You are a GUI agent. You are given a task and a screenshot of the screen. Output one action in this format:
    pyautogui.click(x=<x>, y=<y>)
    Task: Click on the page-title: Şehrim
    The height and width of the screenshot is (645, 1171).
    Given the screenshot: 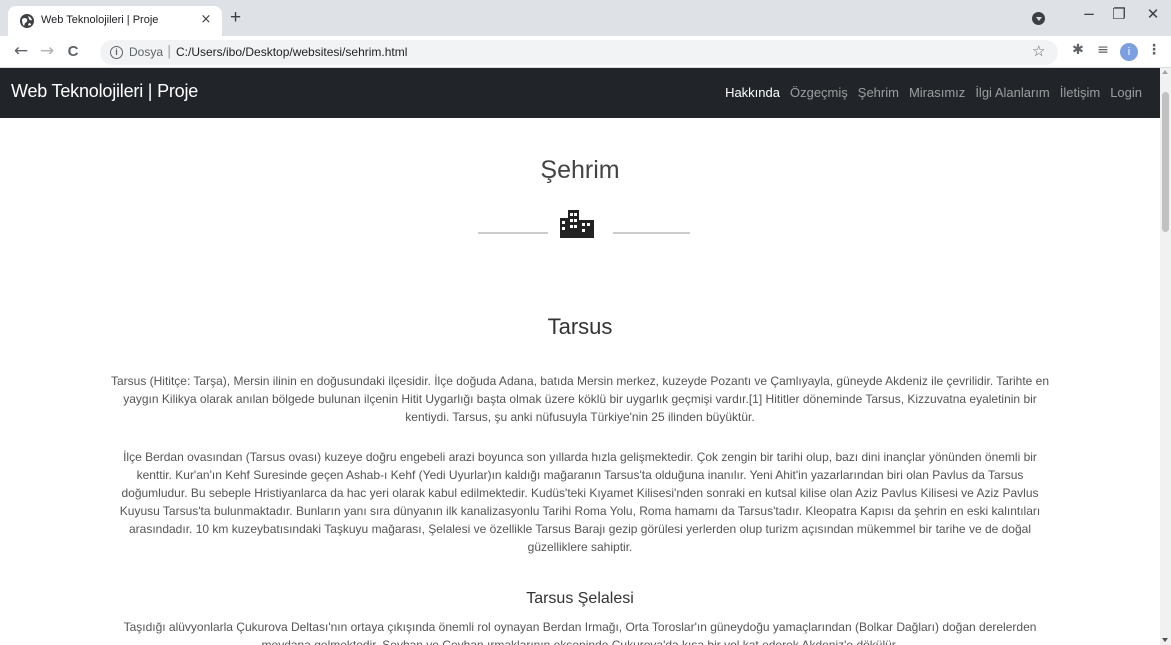 What is the action you would take?
    pyautogui.click(x=580, y=170)
    